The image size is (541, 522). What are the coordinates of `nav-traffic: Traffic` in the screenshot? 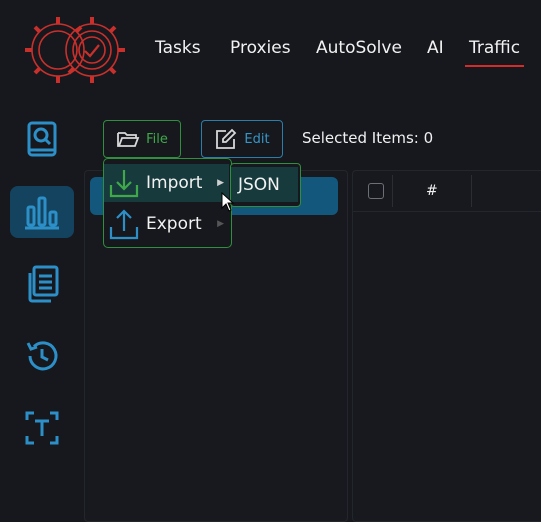 It's located at (495, 52).